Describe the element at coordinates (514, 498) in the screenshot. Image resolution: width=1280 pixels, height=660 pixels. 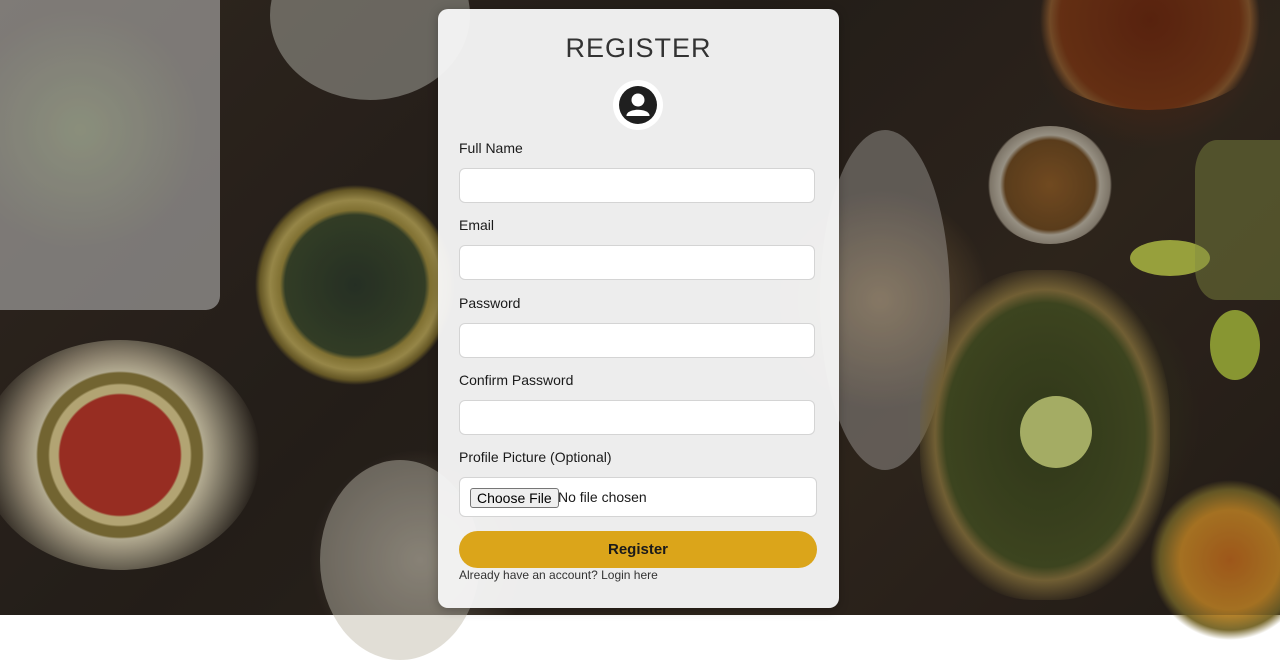
I see `choose-file-button: Choose File` at that location.